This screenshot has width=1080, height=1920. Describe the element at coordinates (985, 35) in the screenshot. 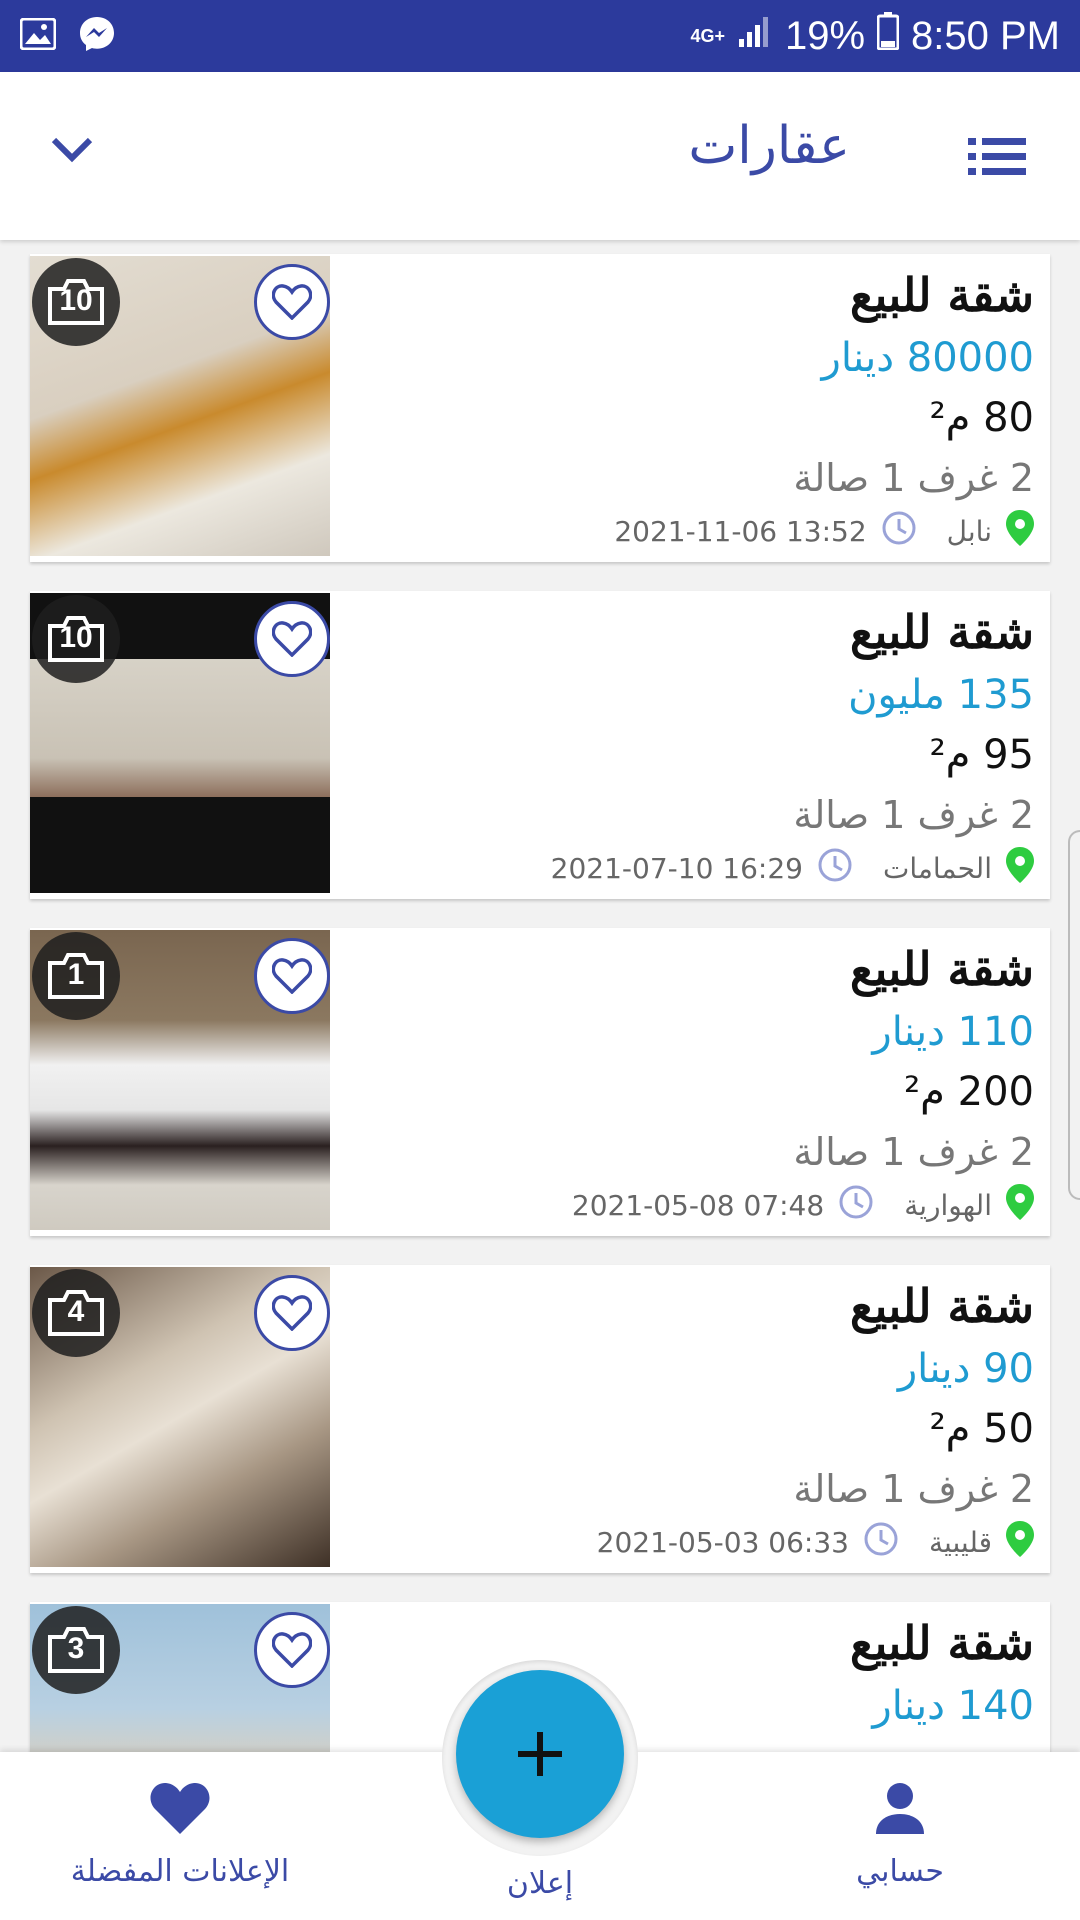

I see `clock-time: 8:50 PM` at that location.